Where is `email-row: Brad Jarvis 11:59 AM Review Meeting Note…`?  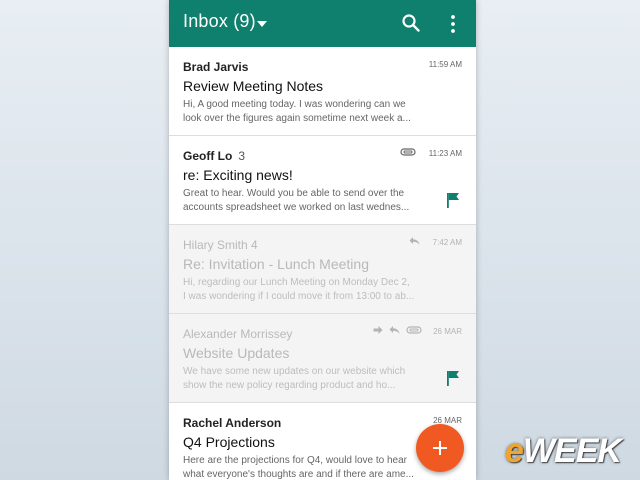 email-row: Brad Jarvis 11:59 AM Review Meeting Note… is located at coordinates (322, 91).